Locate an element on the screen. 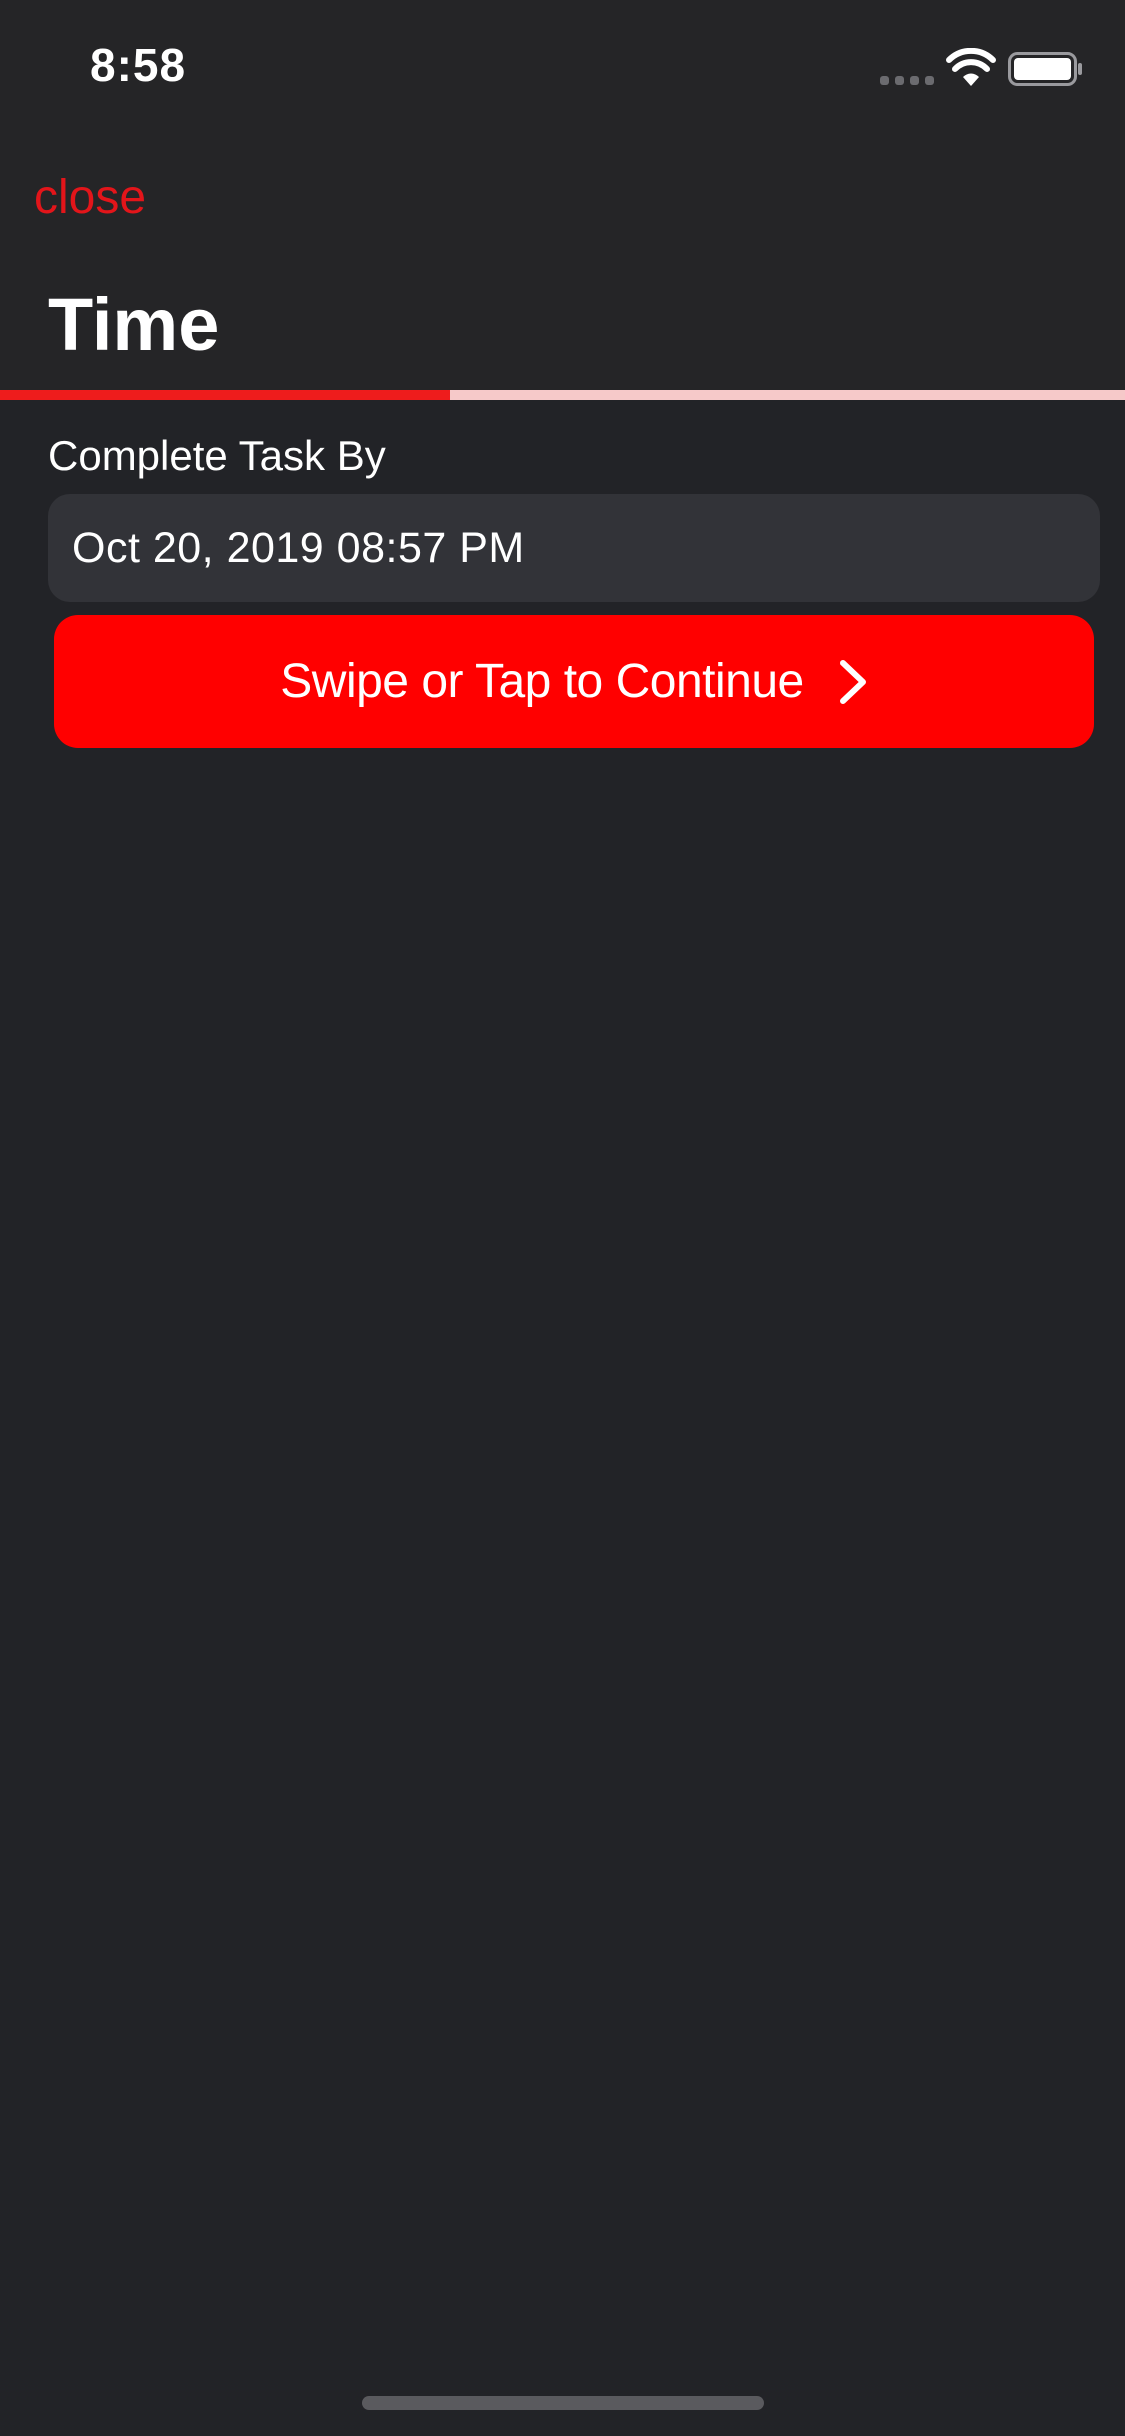 This screenshot has height=2436, width=1125. wifi-icon is located at coordinates (971, 67).